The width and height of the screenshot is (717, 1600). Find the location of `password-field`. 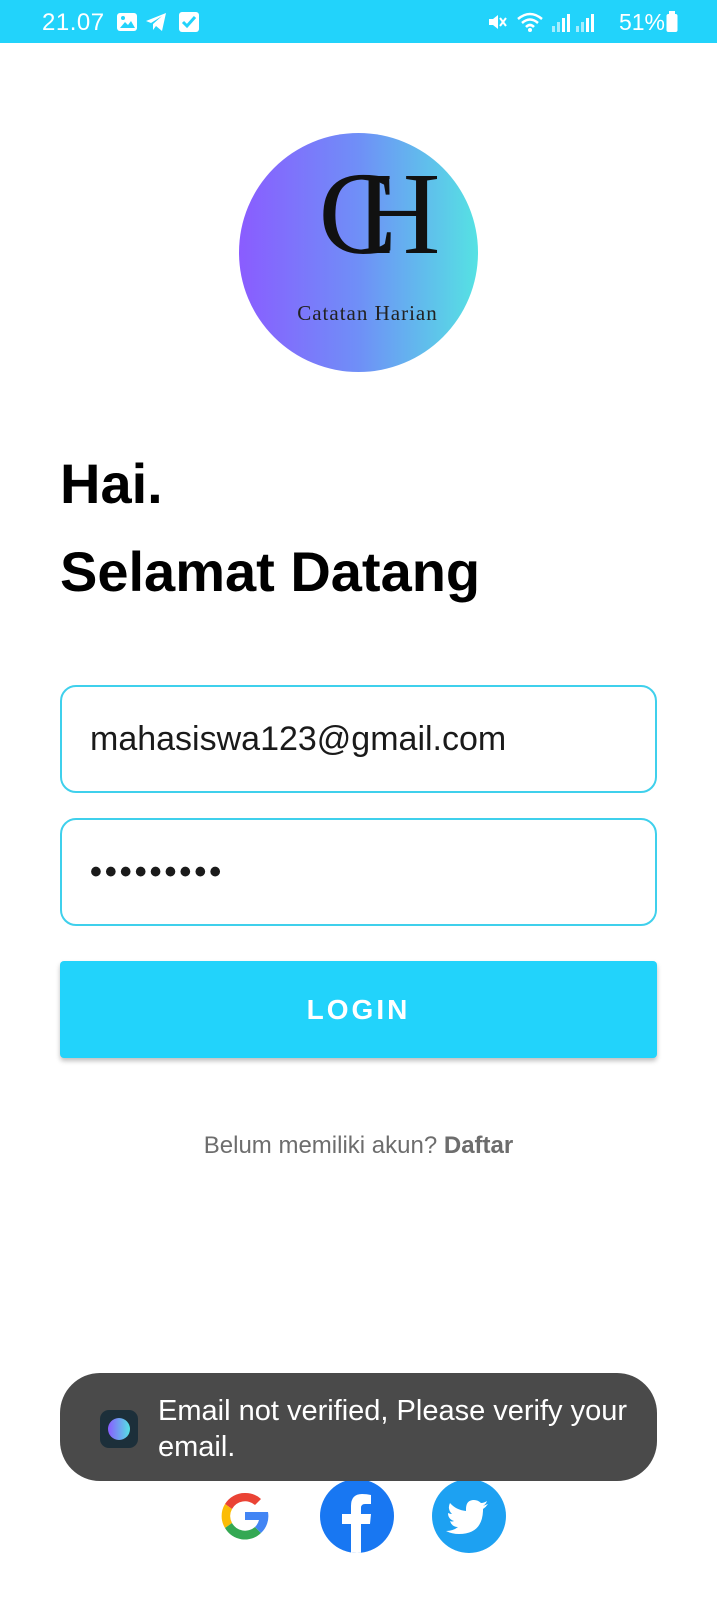

password-field is located at coordinates (360, 872).